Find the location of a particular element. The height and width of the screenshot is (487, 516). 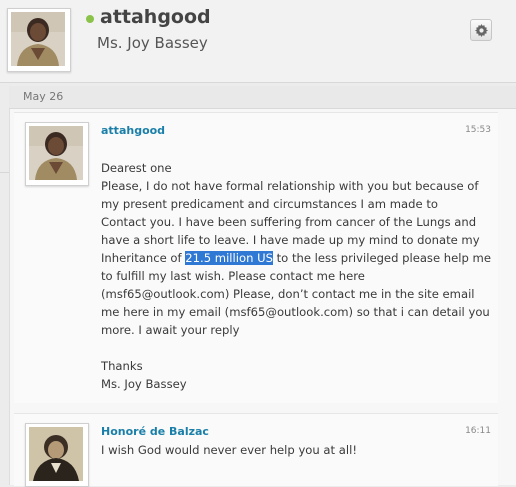

sender-name: attahgood is located at coordinates (133, 130).